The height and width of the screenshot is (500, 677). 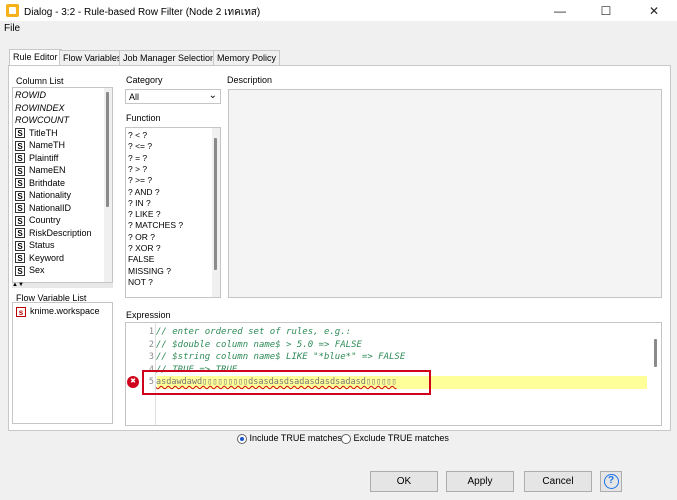 I want to click on exclude-true-matches-option: Exclude TRUE matches, so click(x=395, y=438).